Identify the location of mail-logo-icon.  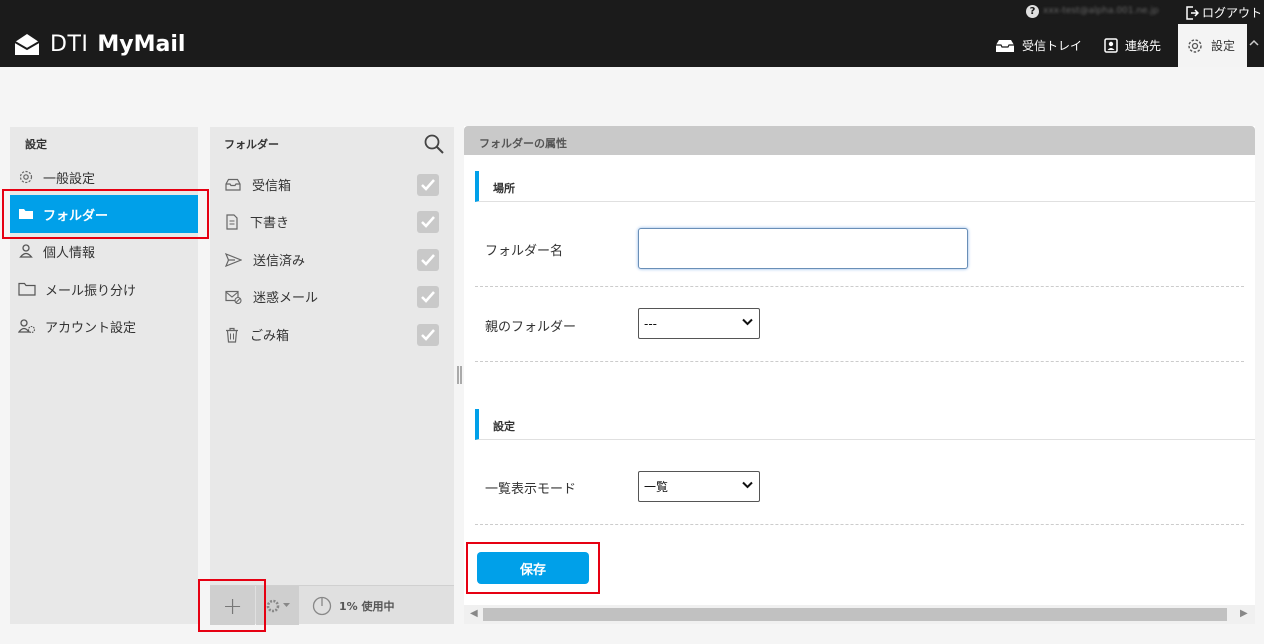
(27, 44).